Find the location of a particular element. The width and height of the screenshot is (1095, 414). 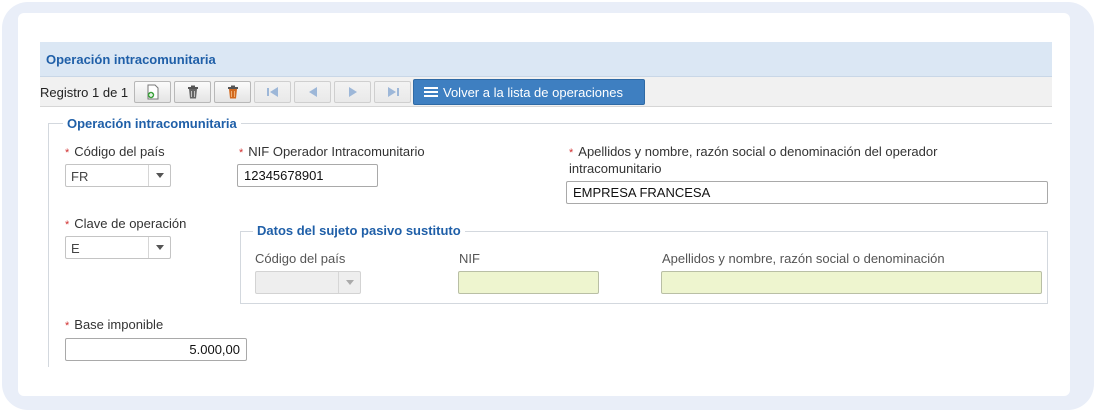

trash-icon is located at coordinates (192, 92).